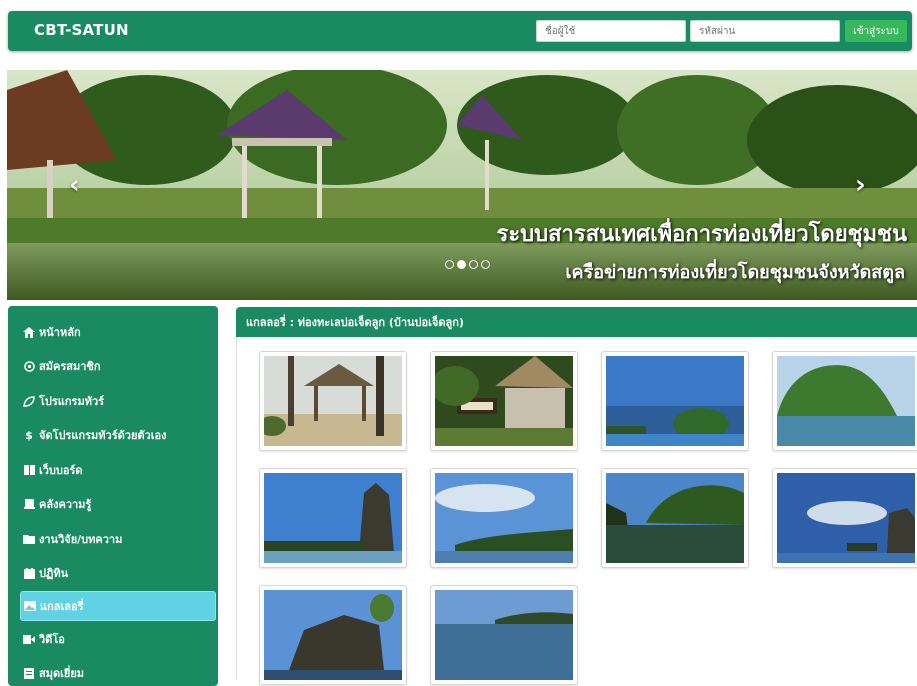 This screenshot has width=917, height=686. I want to click on coastline-photo, so click(504, 518).